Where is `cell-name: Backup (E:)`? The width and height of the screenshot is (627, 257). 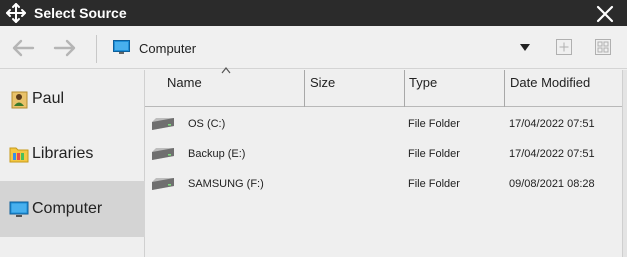
cell-name: Backup (E:) is located at coordinates (217, 154).